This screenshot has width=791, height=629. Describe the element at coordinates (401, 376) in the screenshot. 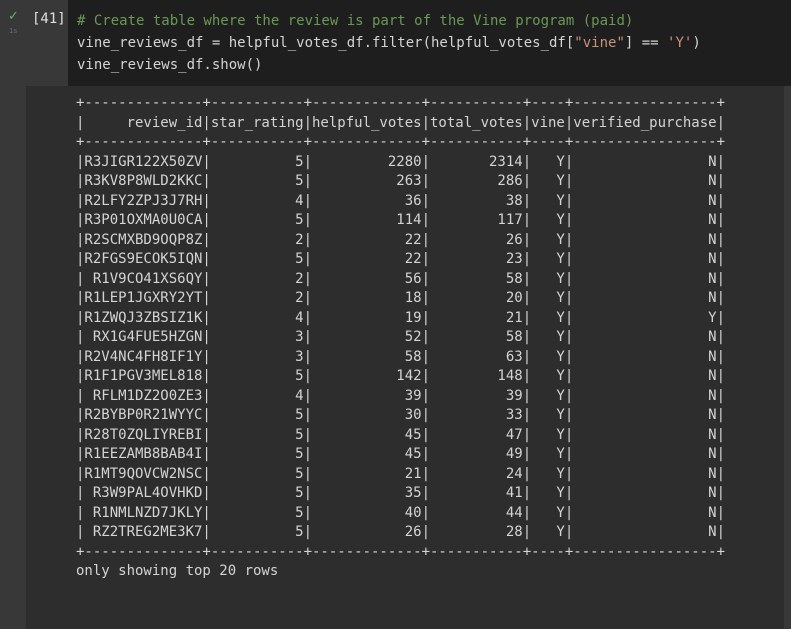

I see `table-row: |R1F1PGV3MEL818| 5| 142| 148| Y| N|` at that location.